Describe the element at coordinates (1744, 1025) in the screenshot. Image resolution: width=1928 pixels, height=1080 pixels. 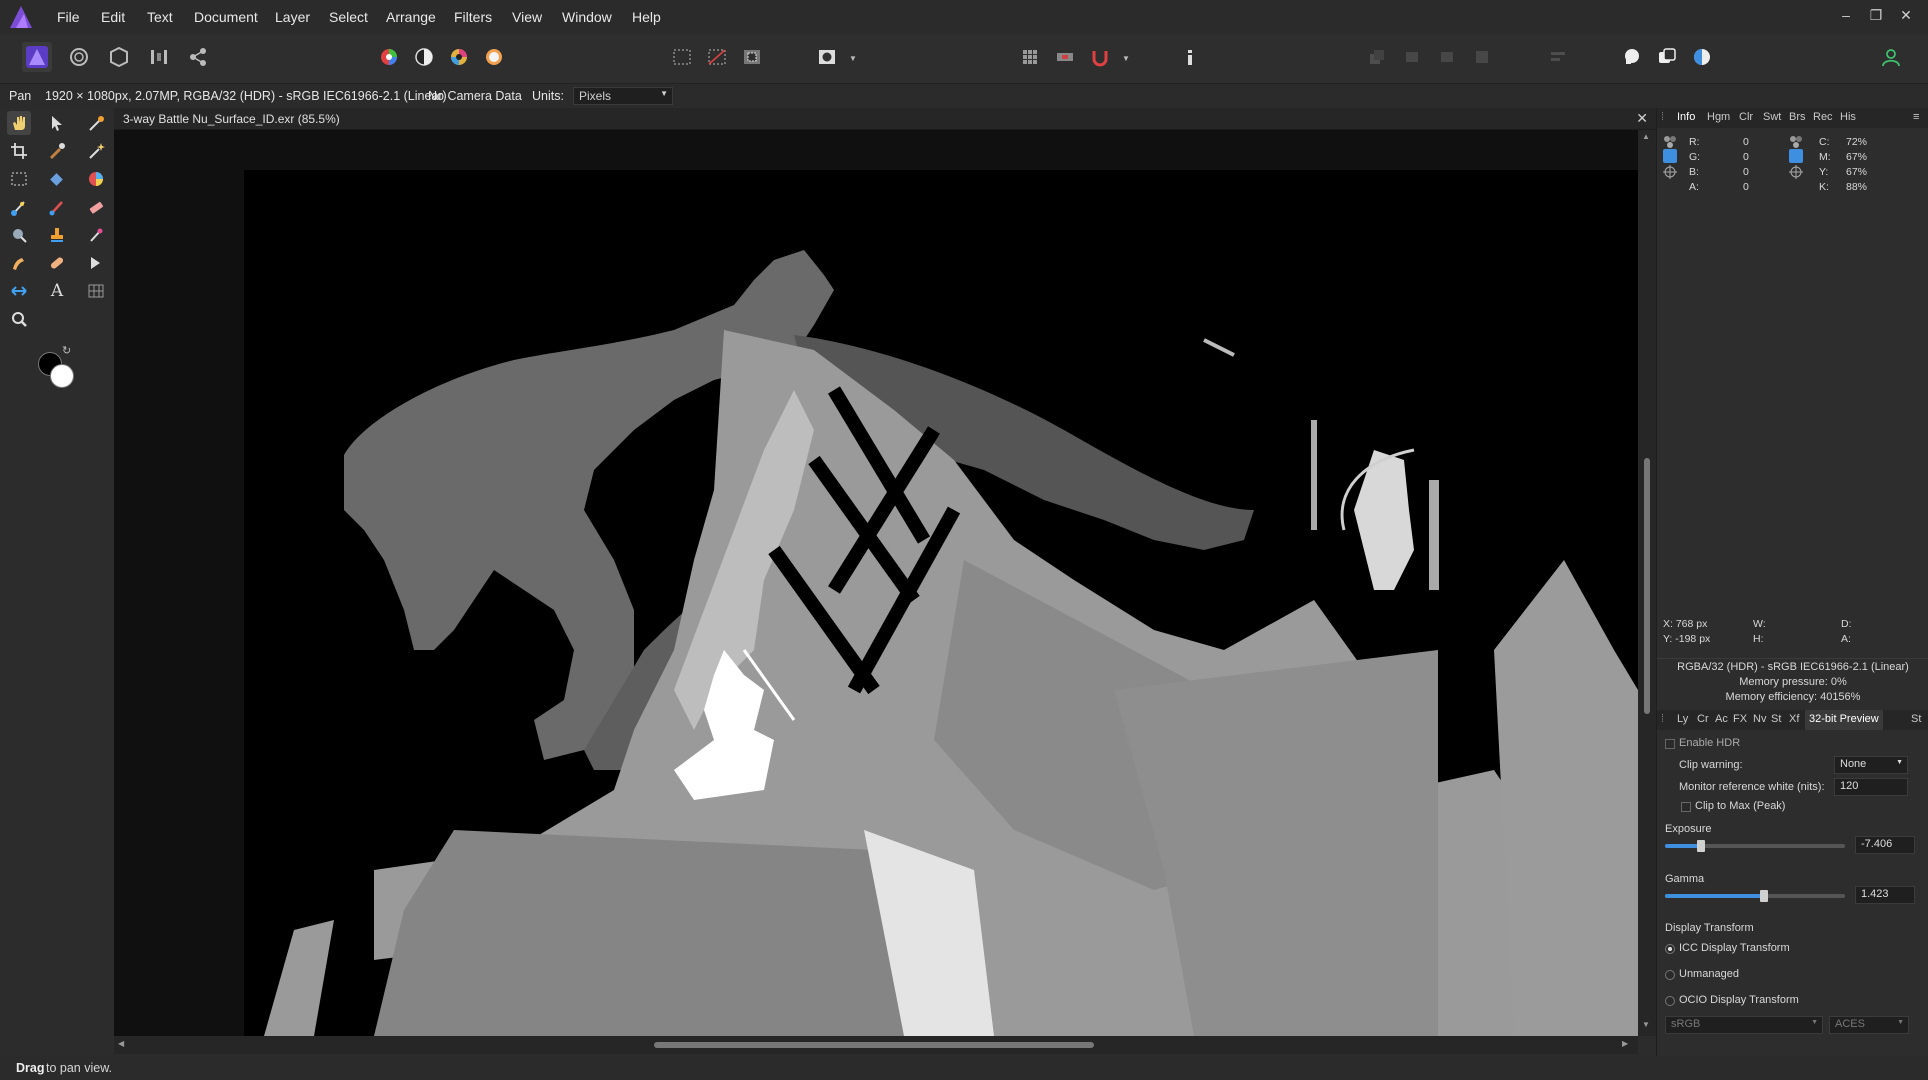
I see `ocio-view-select: sRGB ▼` at that location.